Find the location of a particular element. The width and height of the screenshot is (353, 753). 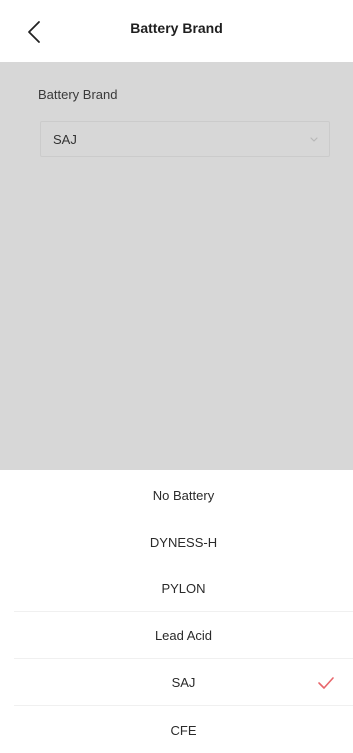

option-label: No Battery is located at coordinates (183, 495).